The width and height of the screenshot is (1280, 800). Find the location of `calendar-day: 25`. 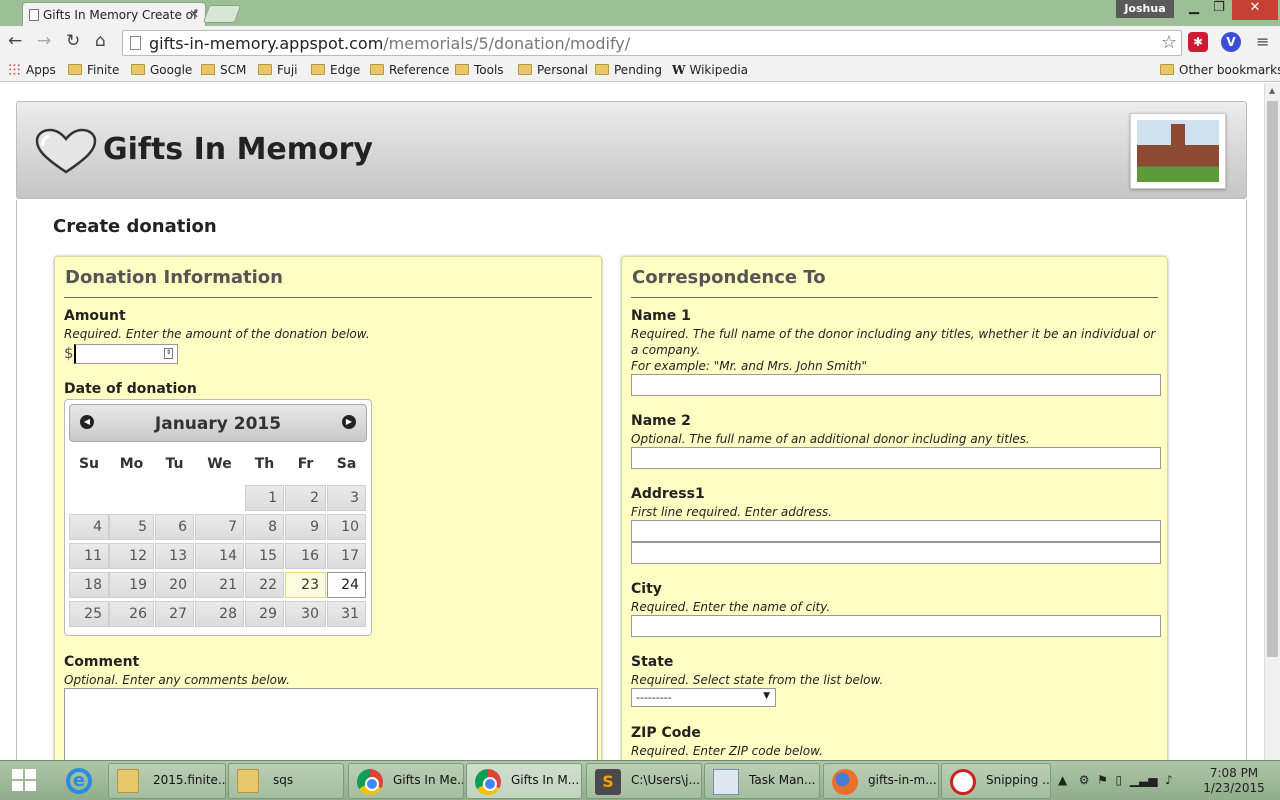

calendar-day: 25 is located at coordinates (89, 614).